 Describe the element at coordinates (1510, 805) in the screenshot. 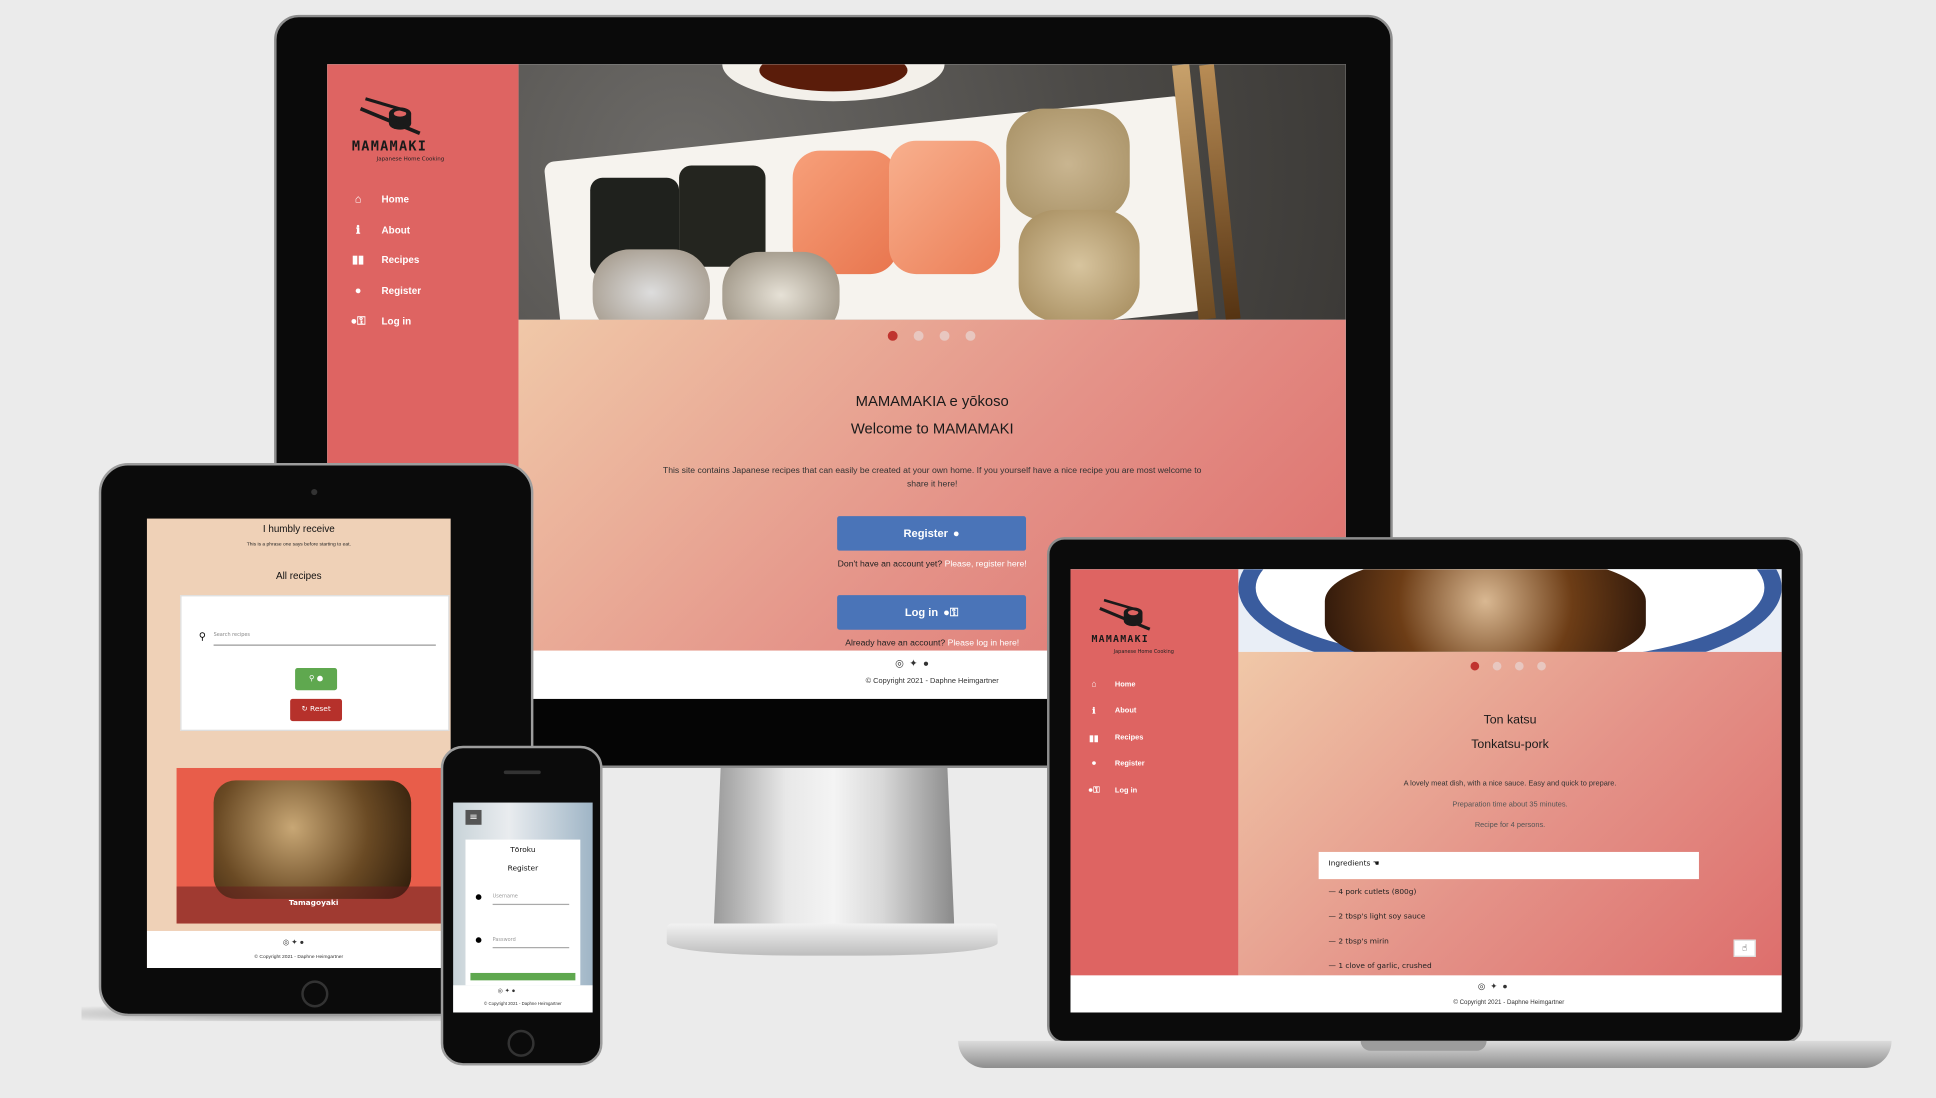

I see `recipe-prep-time: Preparation time about 35 minutes.` at that location.